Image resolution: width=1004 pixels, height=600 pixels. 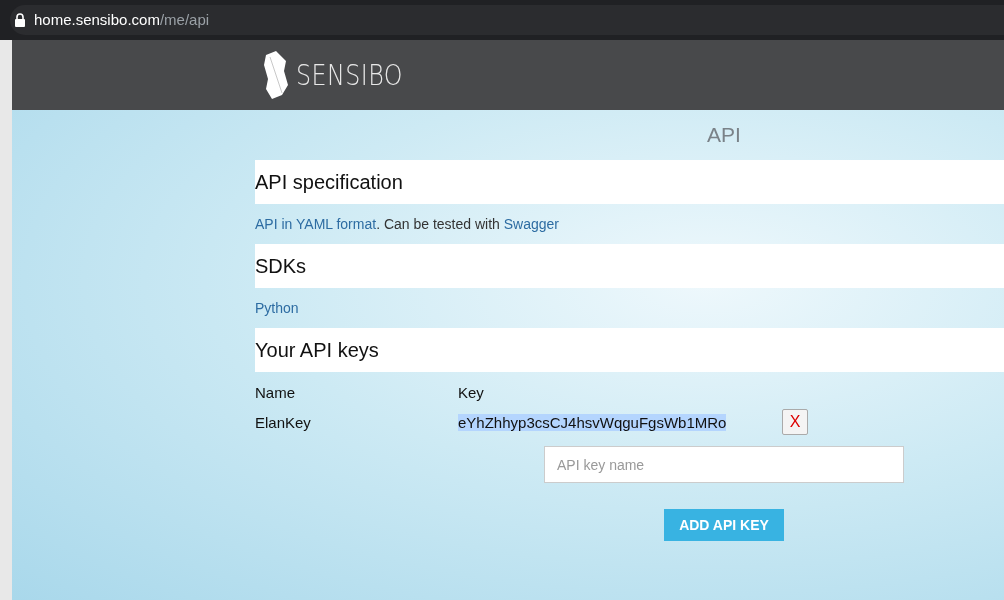 I want to click on url-text: home.sensibo.com/me/api, so click(x=122, y=20).